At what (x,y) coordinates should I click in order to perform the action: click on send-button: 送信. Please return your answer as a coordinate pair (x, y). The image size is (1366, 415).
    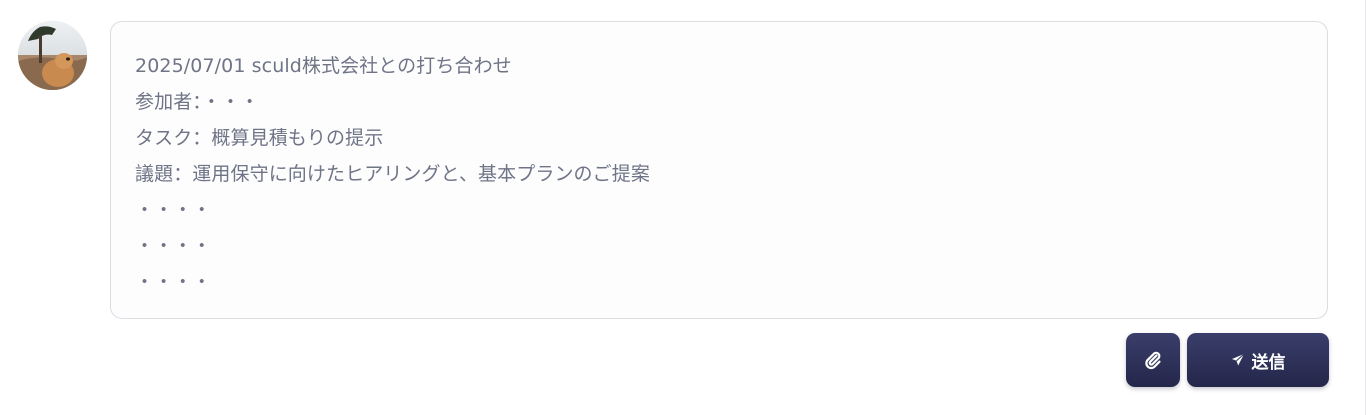
    Looking at the image, I should click on (1258, 360).